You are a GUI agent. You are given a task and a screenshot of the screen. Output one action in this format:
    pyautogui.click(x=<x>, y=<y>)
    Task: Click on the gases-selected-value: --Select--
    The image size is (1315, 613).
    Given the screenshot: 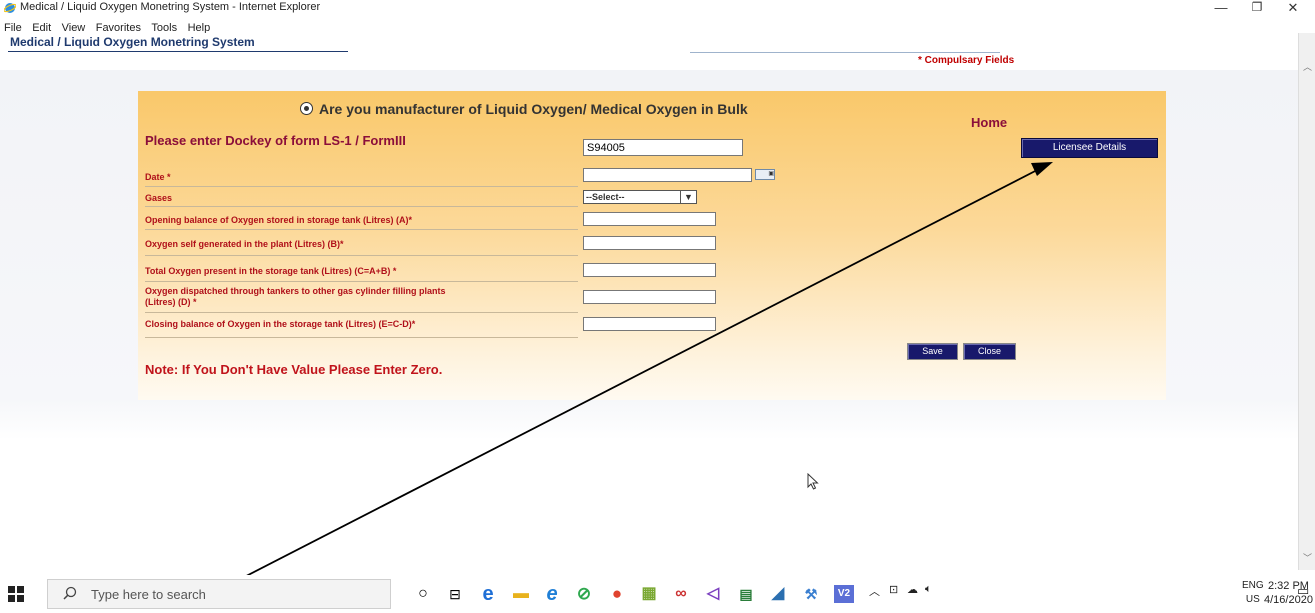 What is the action you would take?
    pyautogui.click(x=605, y=197)
    